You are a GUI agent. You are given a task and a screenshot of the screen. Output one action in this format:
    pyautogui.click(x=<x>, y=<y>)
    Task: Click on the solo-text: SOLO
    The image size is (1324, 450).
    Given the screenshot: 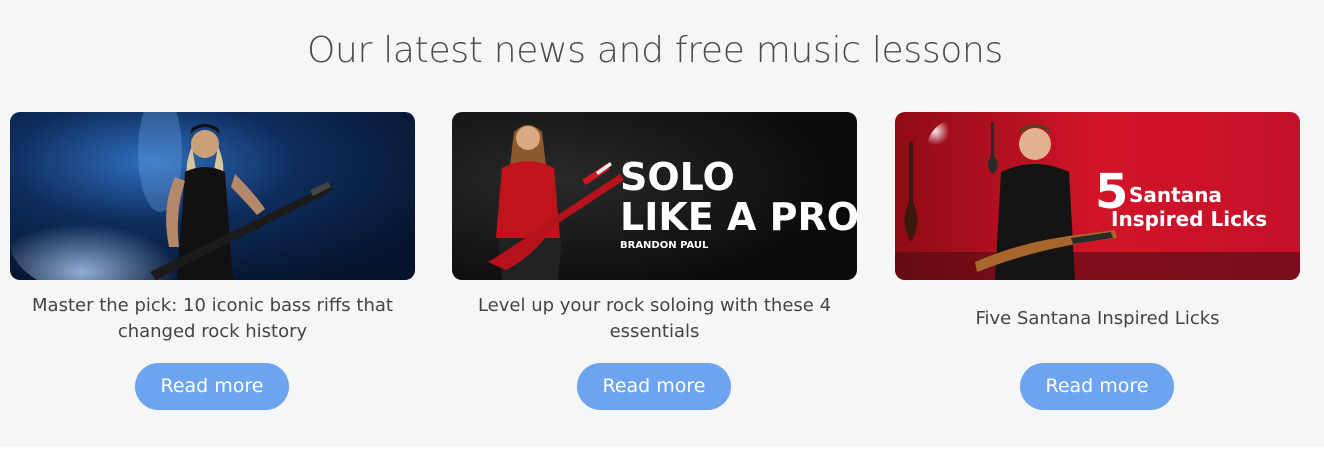 What is the action you would take?
    pyautogui.click(x=677, y=177)
    